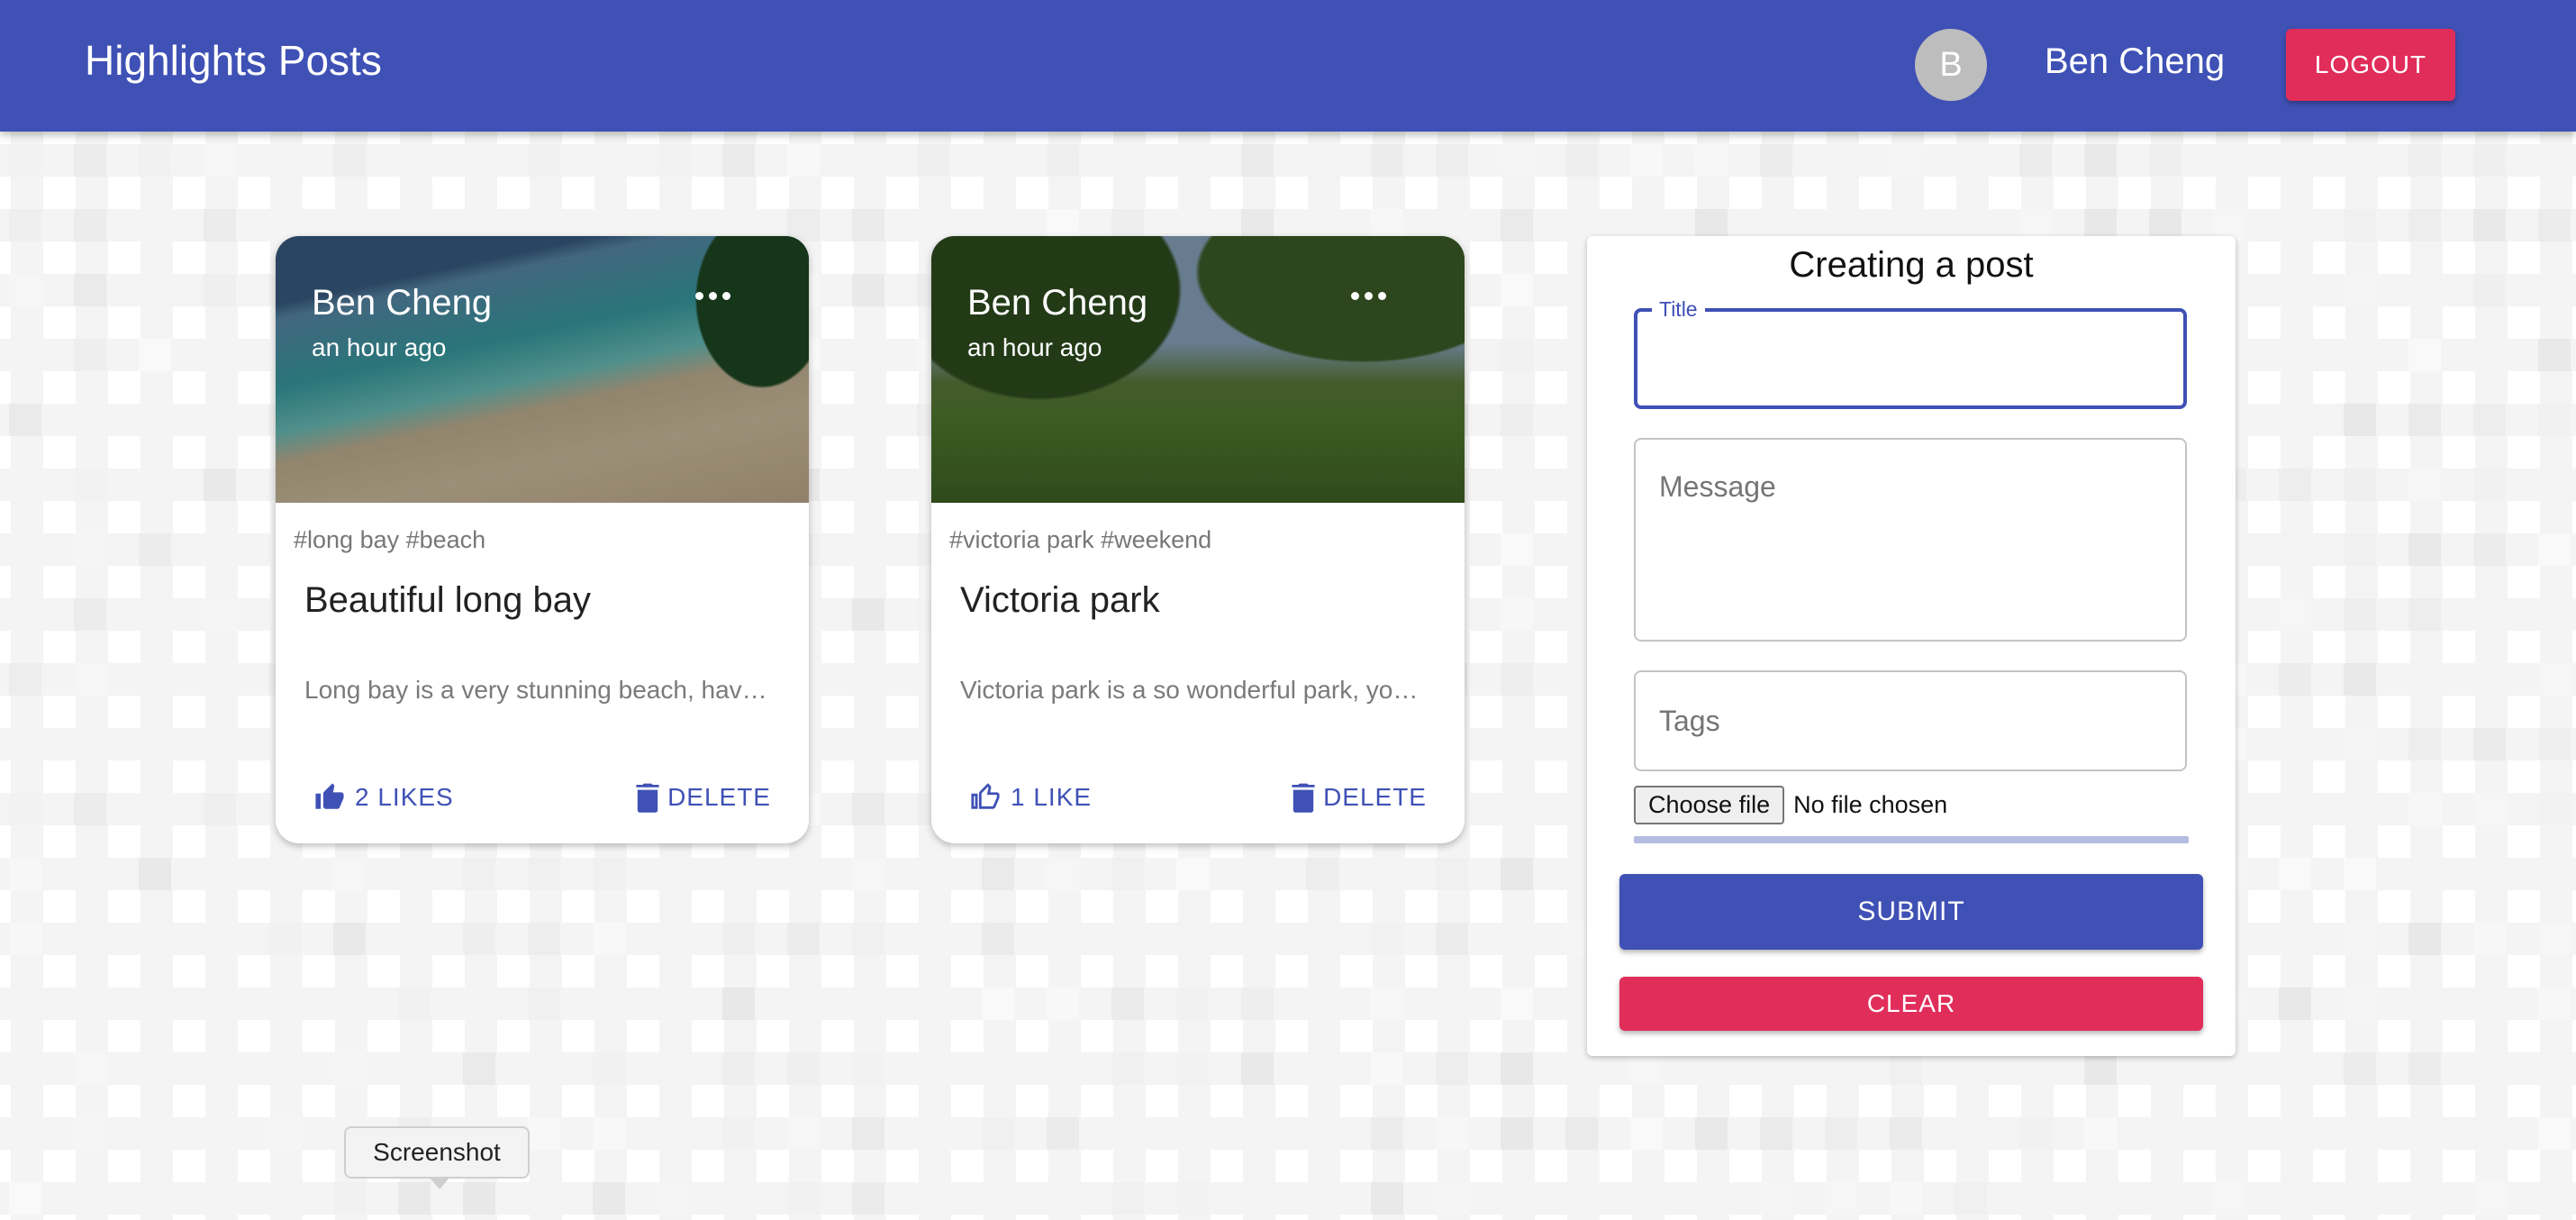 This screenshot has height=1220, width=2576. I want to click on avatar: B, so click(1951, 65).